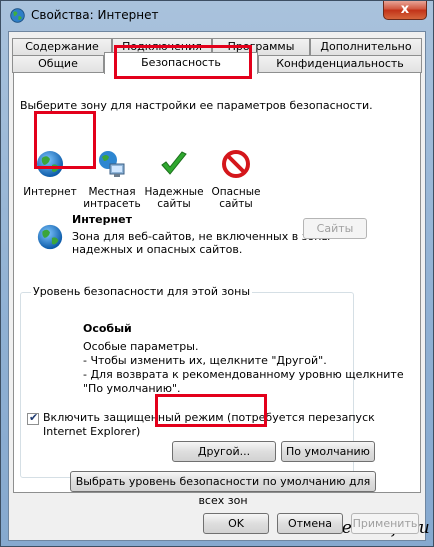 This screenshot has width=434, height=547. Describe the element at coordinates (405, 10) in the screenshot. I see `close-button: x` at that location.